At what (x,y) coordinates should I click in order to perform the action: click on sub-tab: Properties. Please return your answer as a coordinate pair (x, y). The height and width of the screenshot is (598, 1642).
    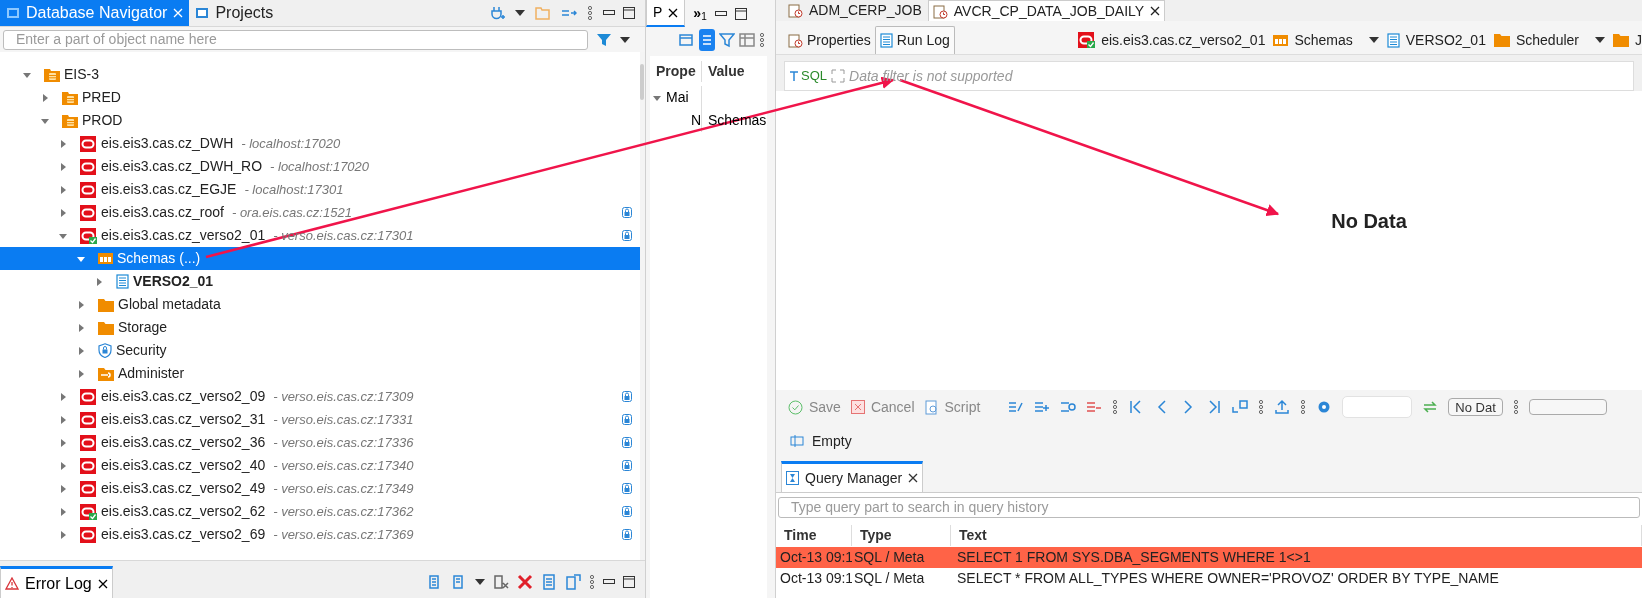
    Looking at the image, I should click on (829, 40).